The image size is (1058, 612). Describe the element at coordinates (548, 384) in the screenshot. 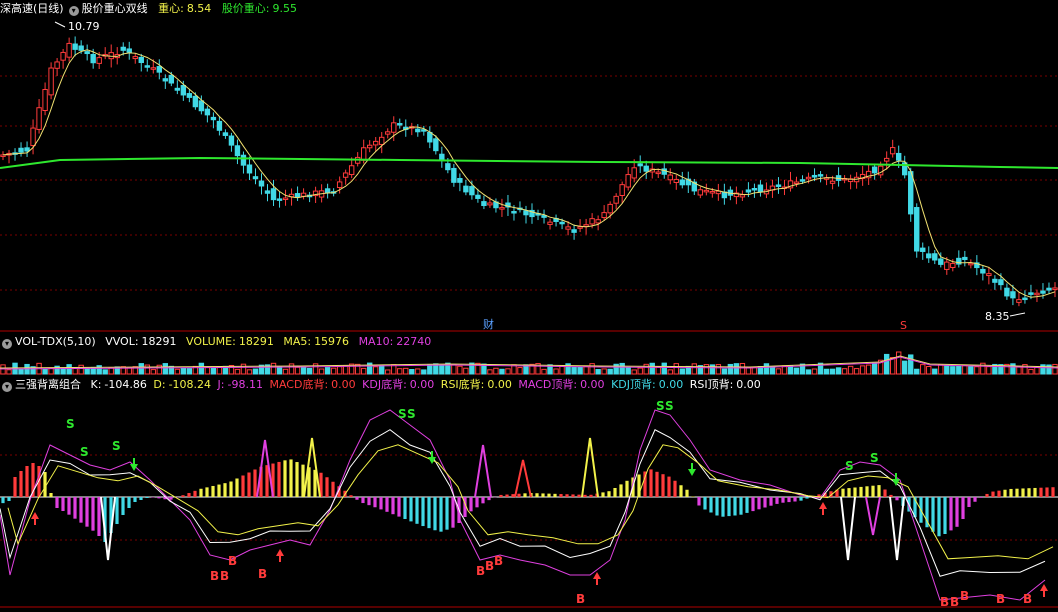

I see `macd-top-label: MACD顶背:` at that location.